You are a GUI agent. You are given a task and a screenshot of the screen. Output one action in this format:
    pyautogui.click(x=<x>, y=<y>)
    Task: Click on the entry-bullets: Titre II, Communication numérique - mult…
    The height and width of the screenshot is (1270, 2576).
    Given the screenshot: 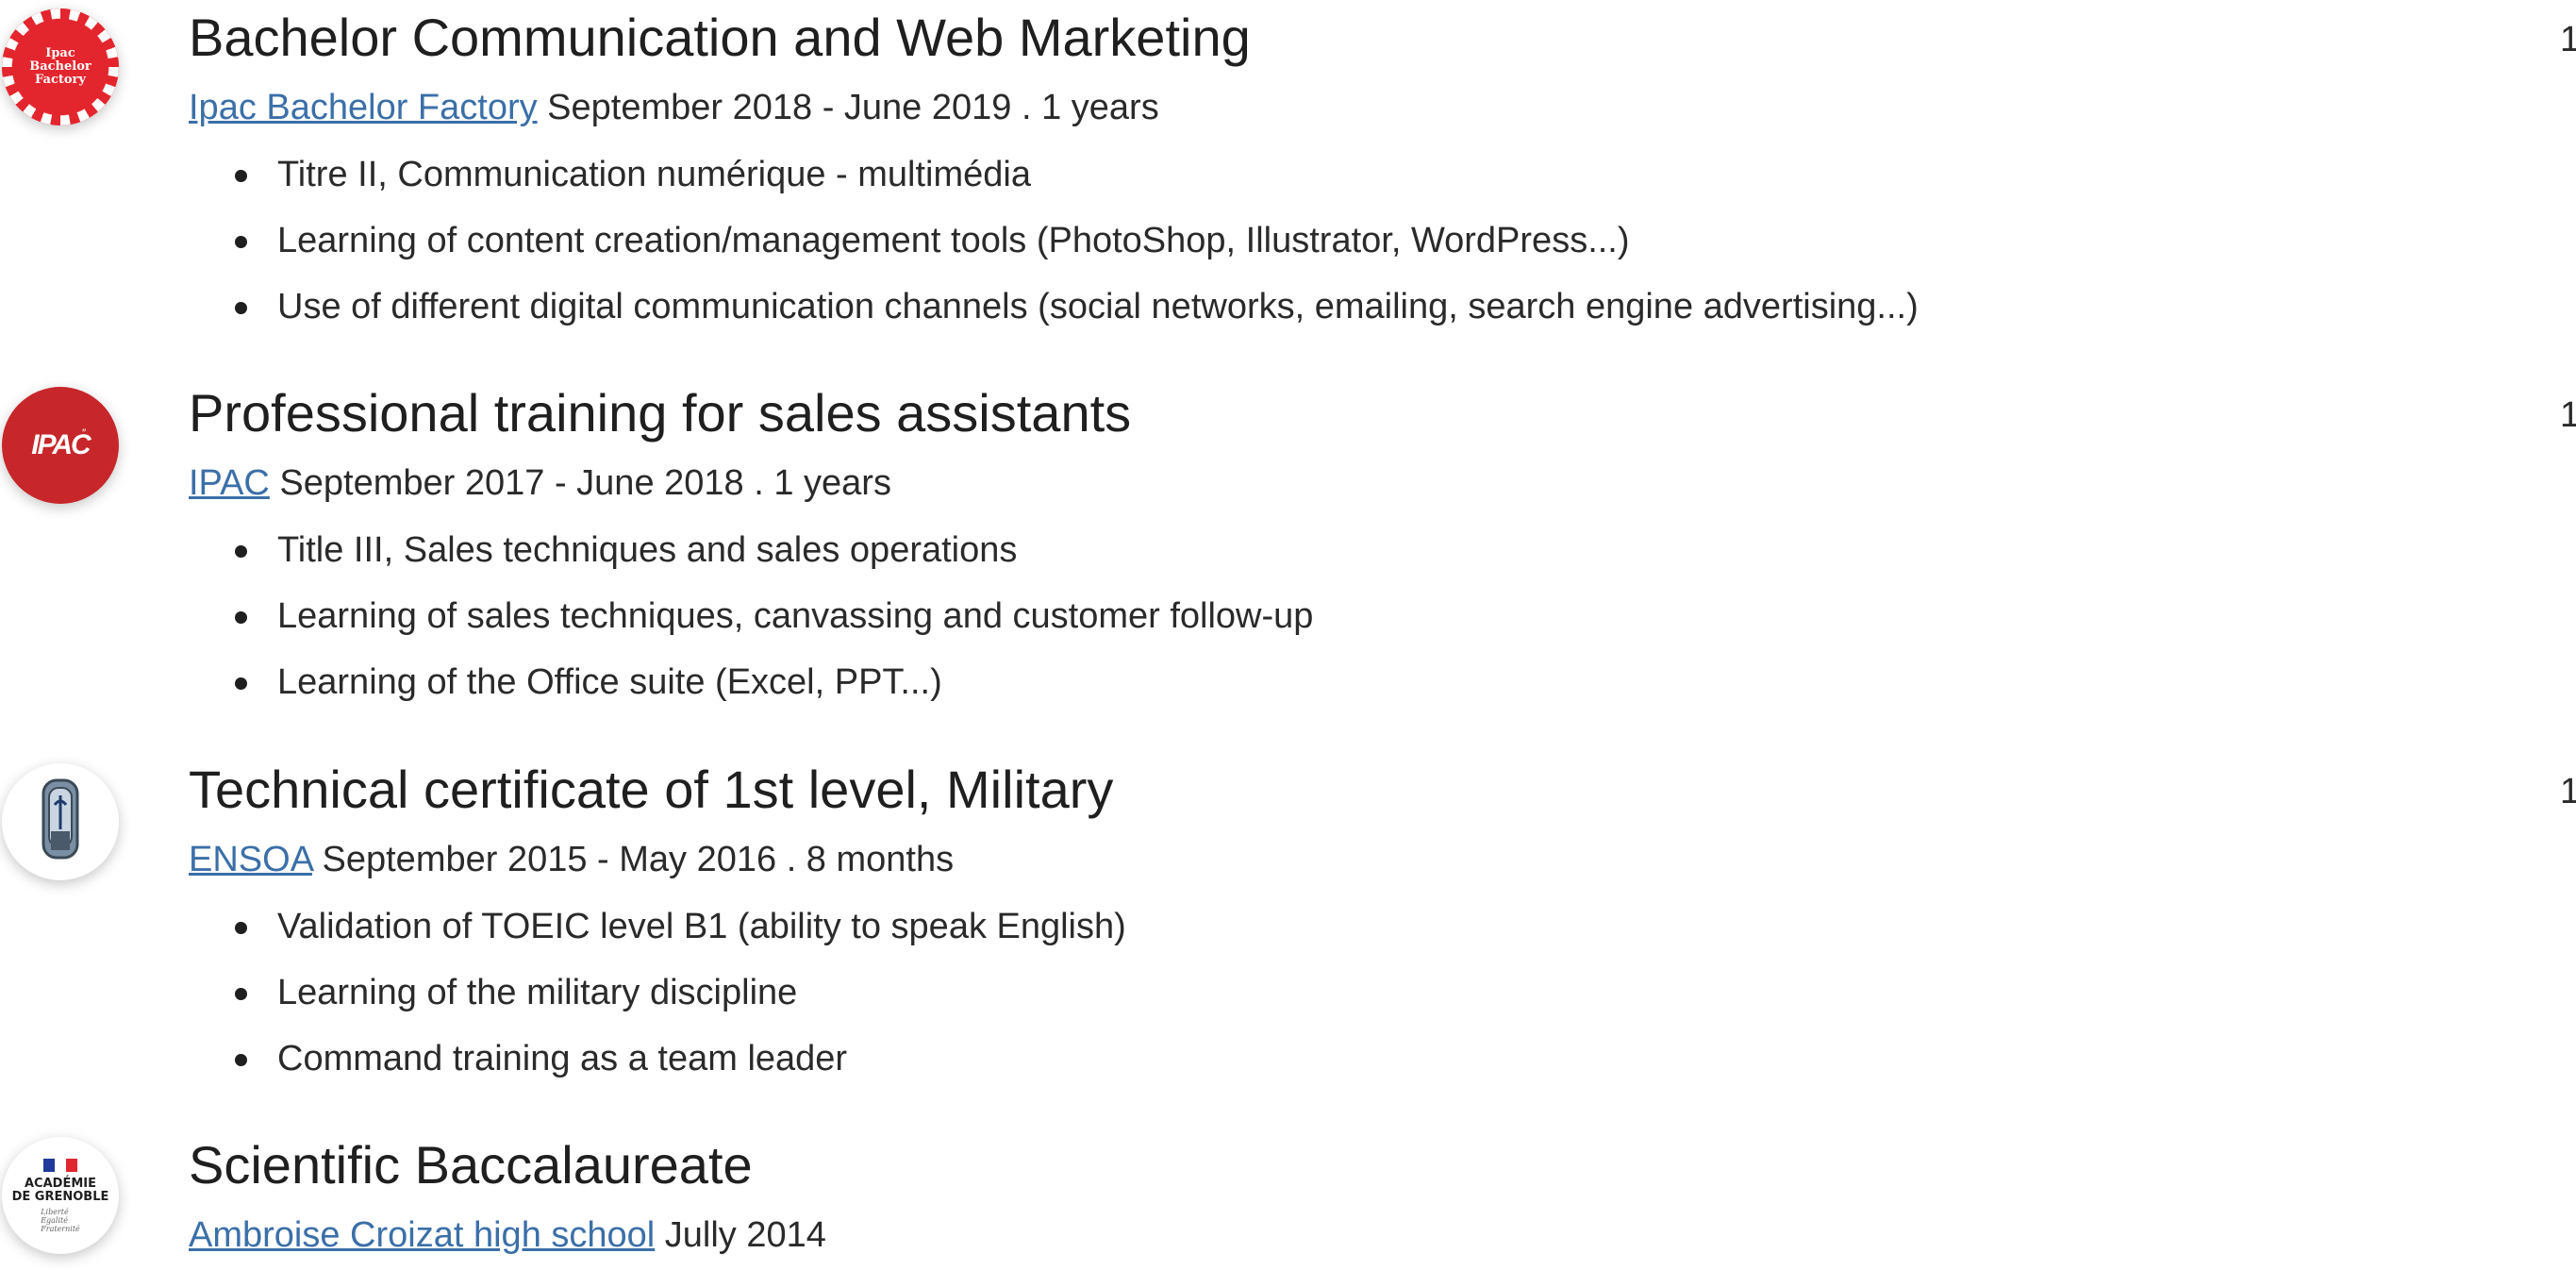 What is the action you would take?
    pyautogui.click(x=1054, y=241)
    